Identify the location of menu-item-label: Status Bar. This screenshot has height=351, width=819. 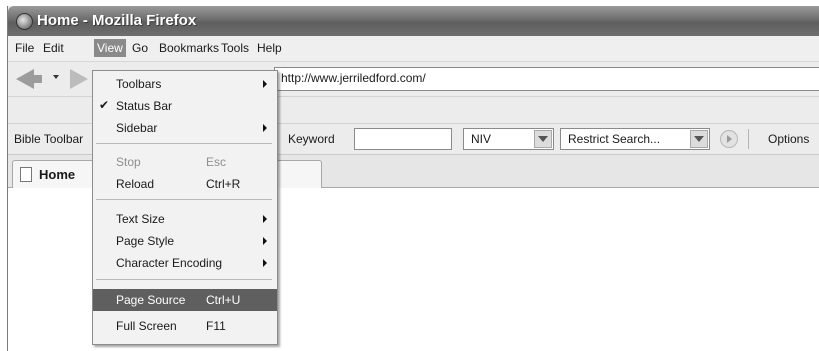
(144, 106).